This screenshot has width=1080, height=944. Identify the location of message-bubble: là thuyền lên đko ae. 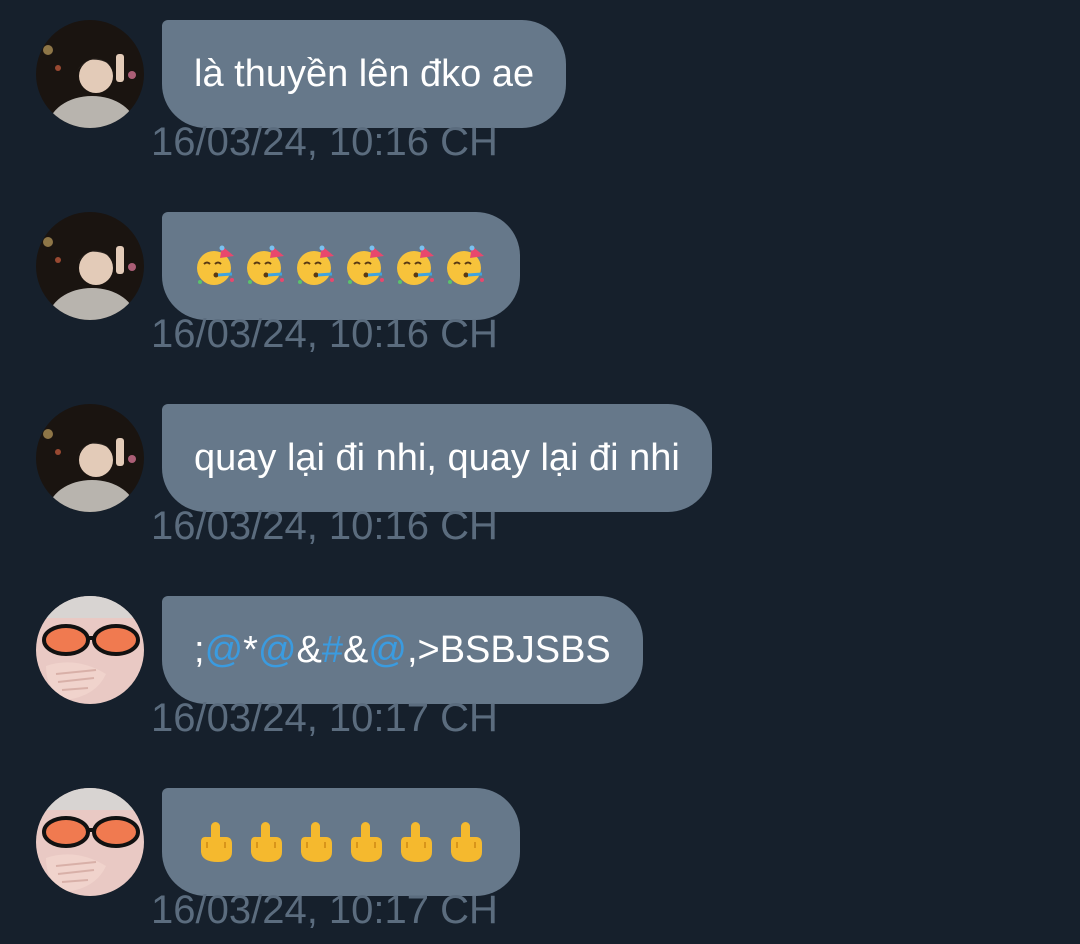
(364, 74).